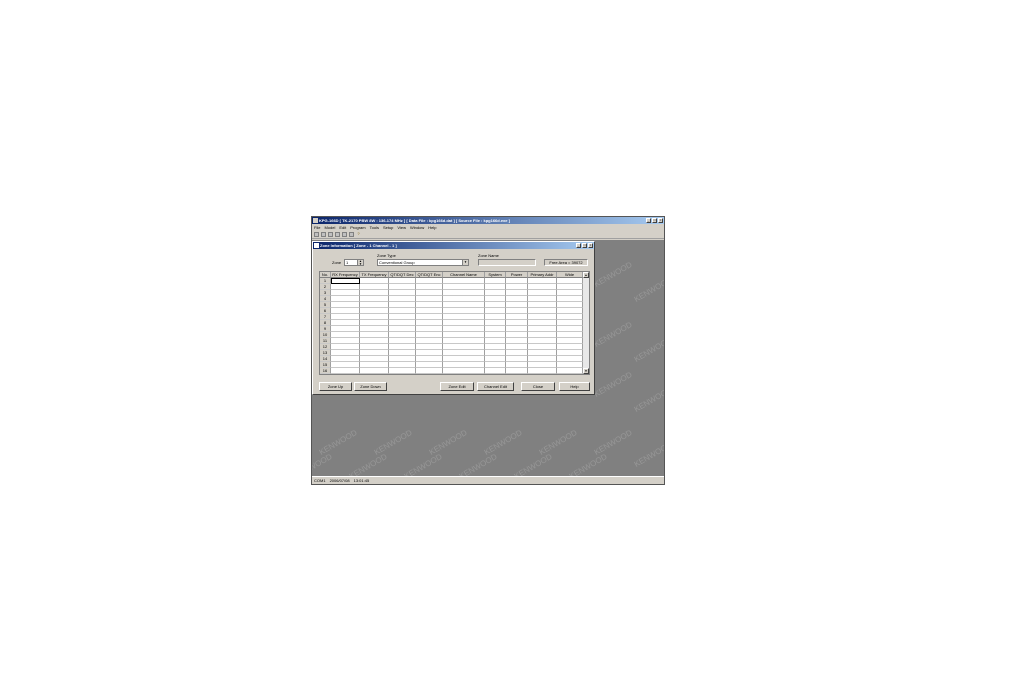 Image resolution: width=1020 pixels, height=700 pixels. I want to click on menu-view: View, so click(401, 227).